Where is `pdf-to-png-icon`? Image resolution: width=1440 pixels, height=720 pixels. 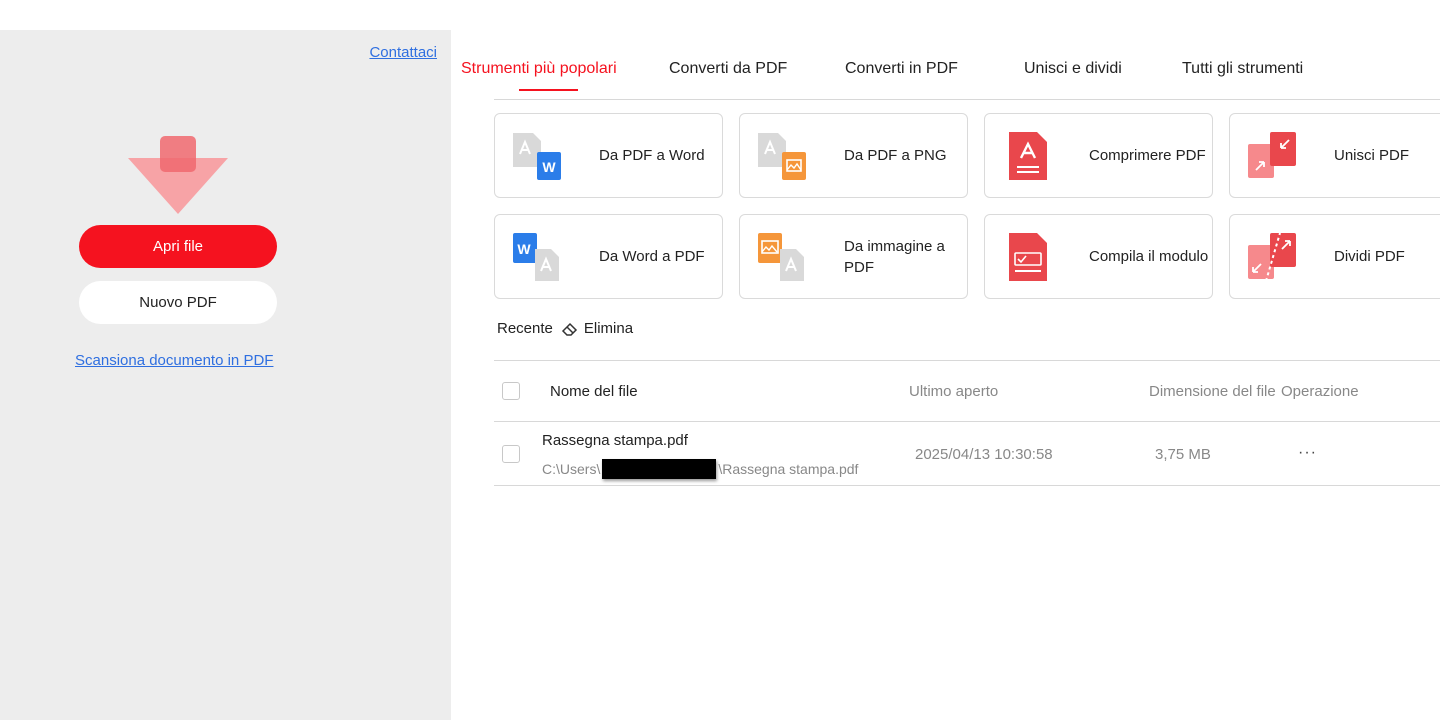
pdf-to-png-icon is located at coordinates (782, 156).